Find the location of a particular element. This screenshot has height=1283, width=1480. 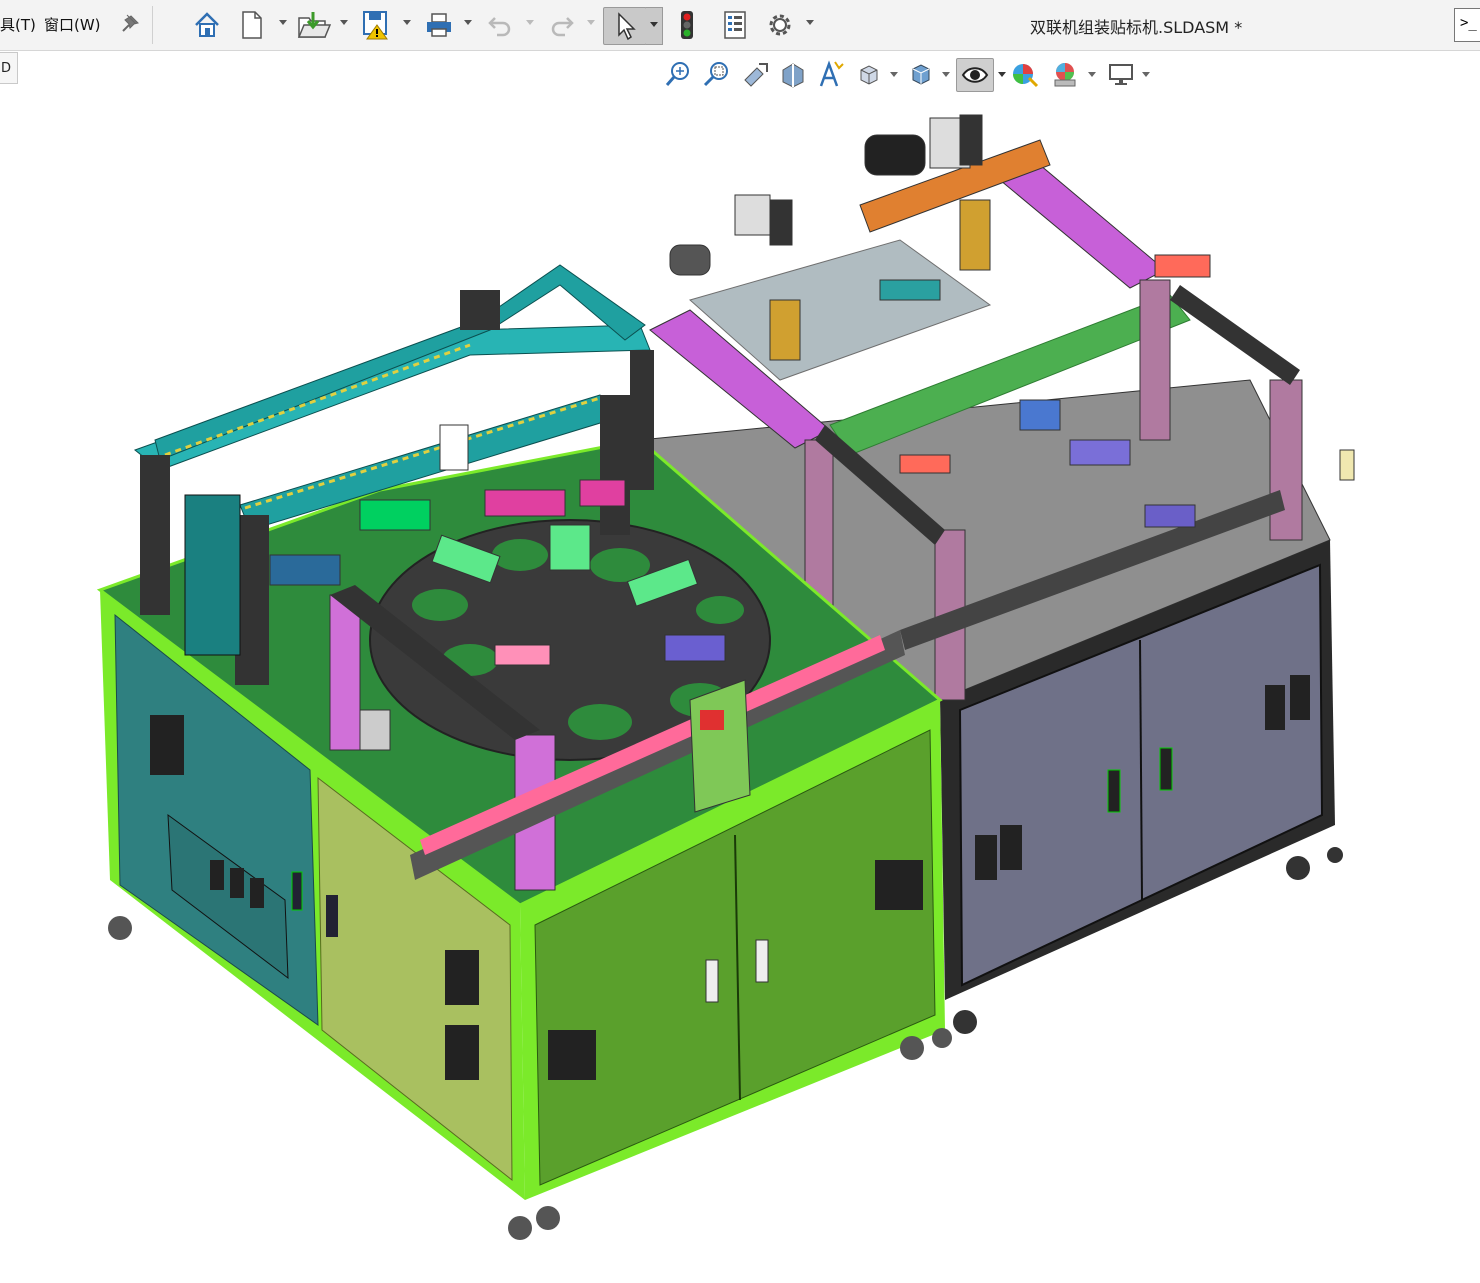

open-dropdown-chevron-icon is located at coordinates (344, 22).